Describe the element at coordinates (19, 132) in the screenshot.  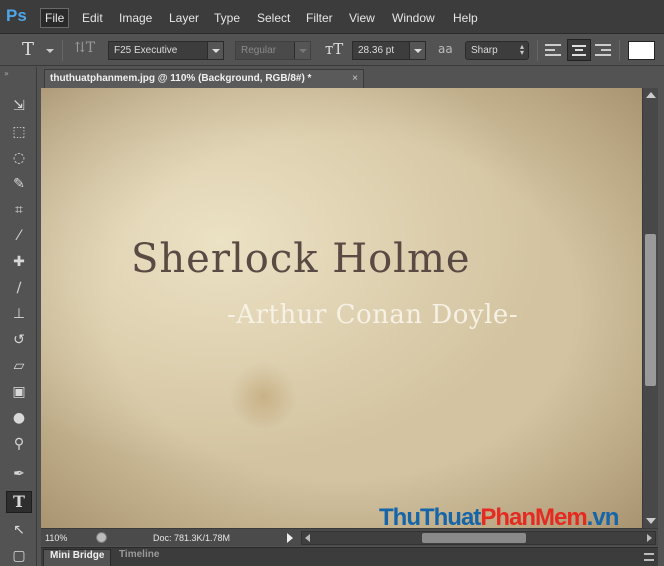
I see `marquee-tool-icon: ⬚` at that location.